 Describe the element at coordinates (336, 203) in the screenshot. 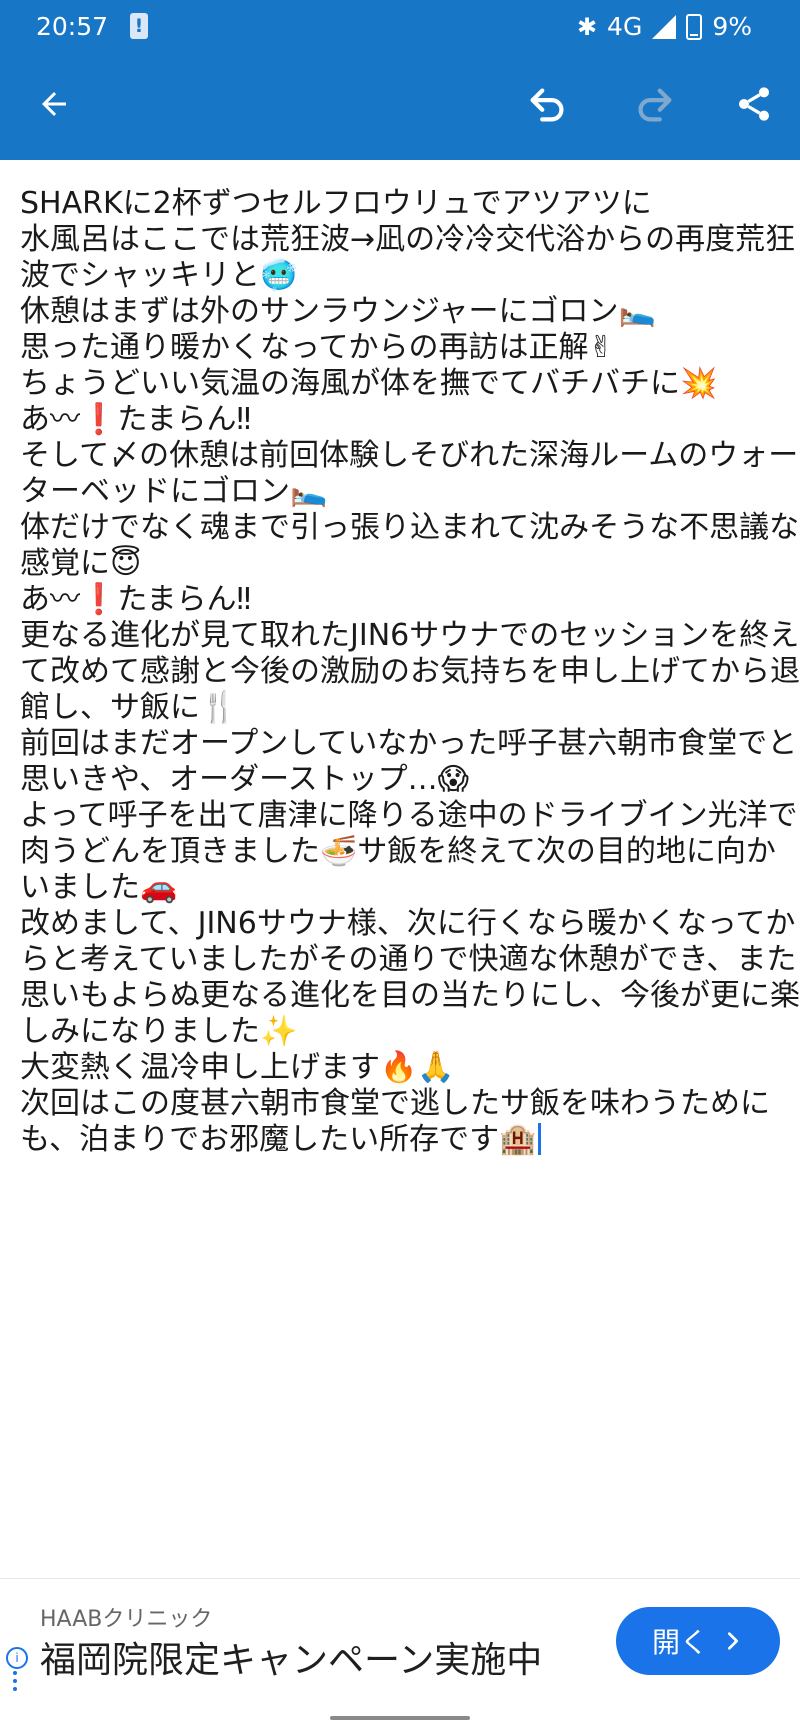

I see `text-line: SHARKに2杯ずつセルフロウリュでアツアツに` at that location.